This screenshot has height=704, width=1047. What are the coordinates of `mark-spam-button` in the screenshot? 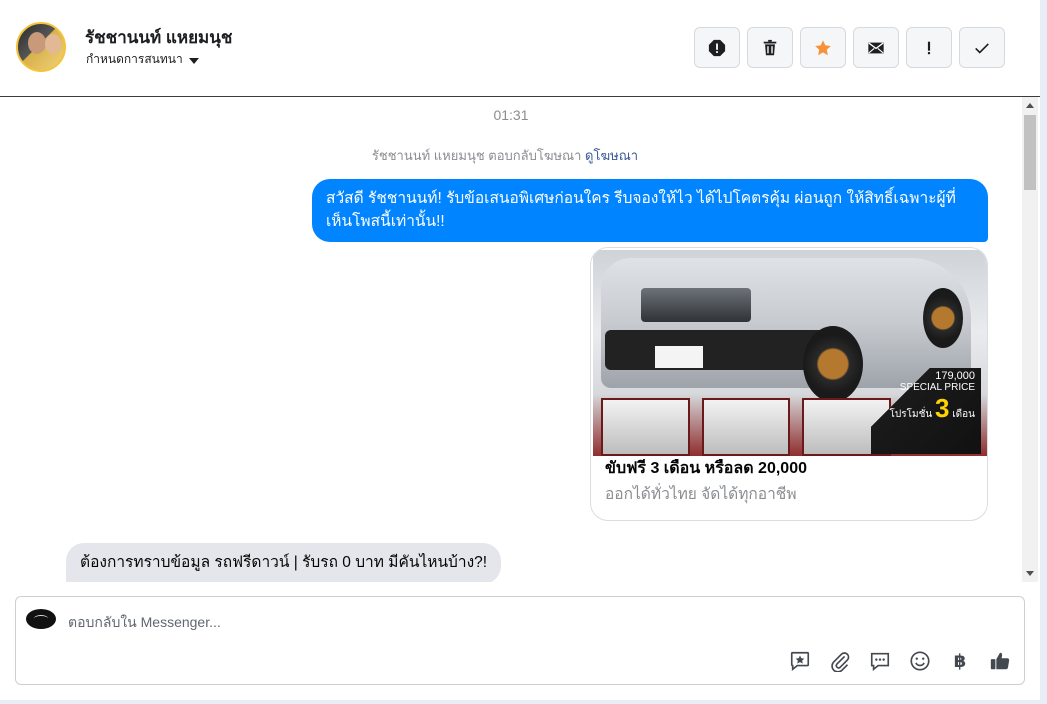 It's located at (717, 47).